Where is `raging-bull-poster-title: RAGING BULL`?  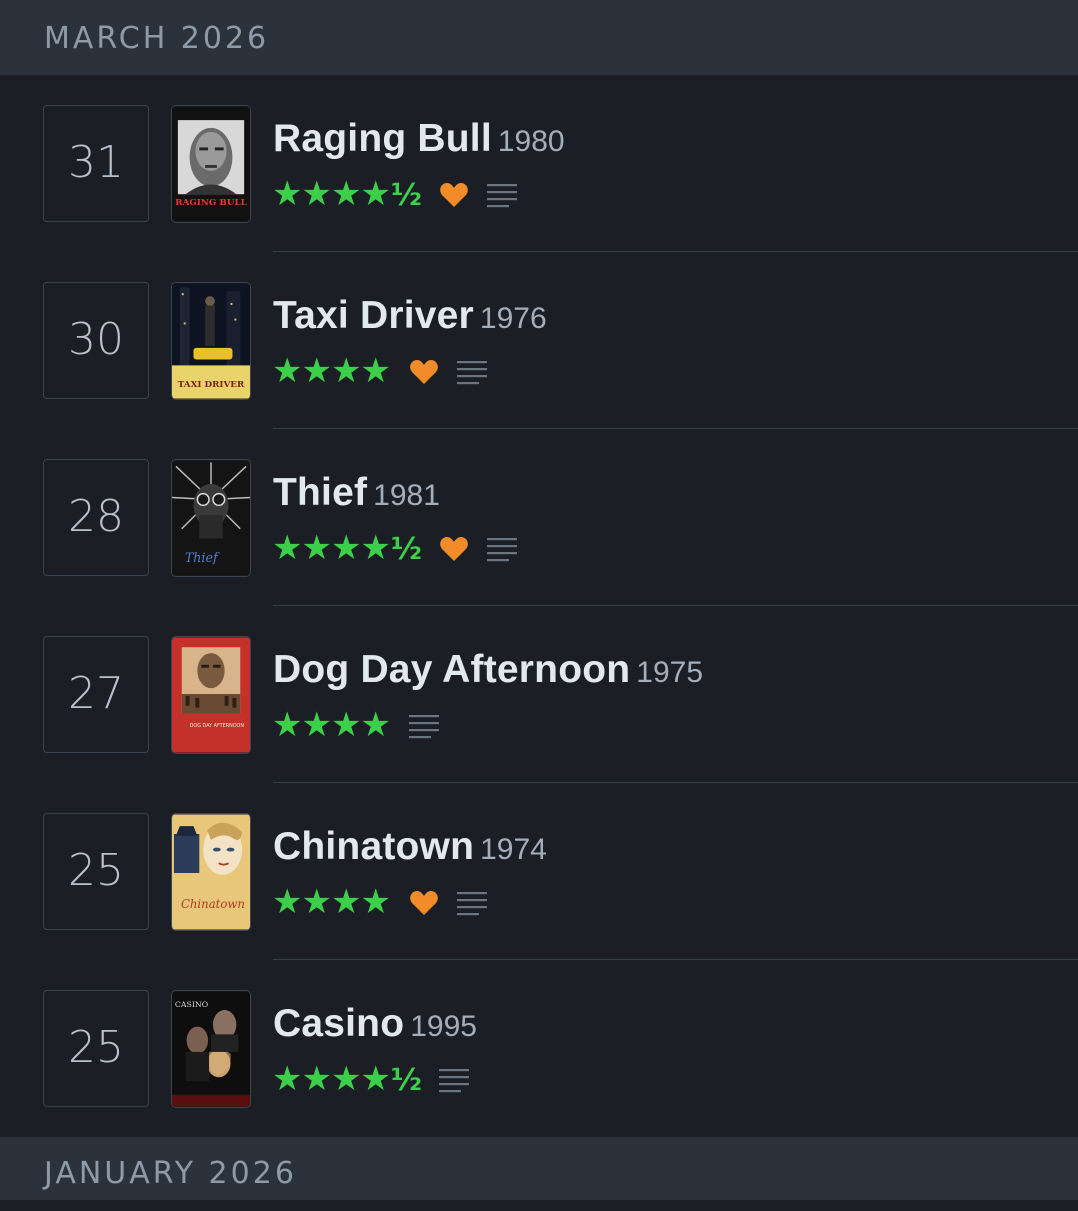 raging-bull-poster-title: RAGING BULL is located at coordinates (211, 203).